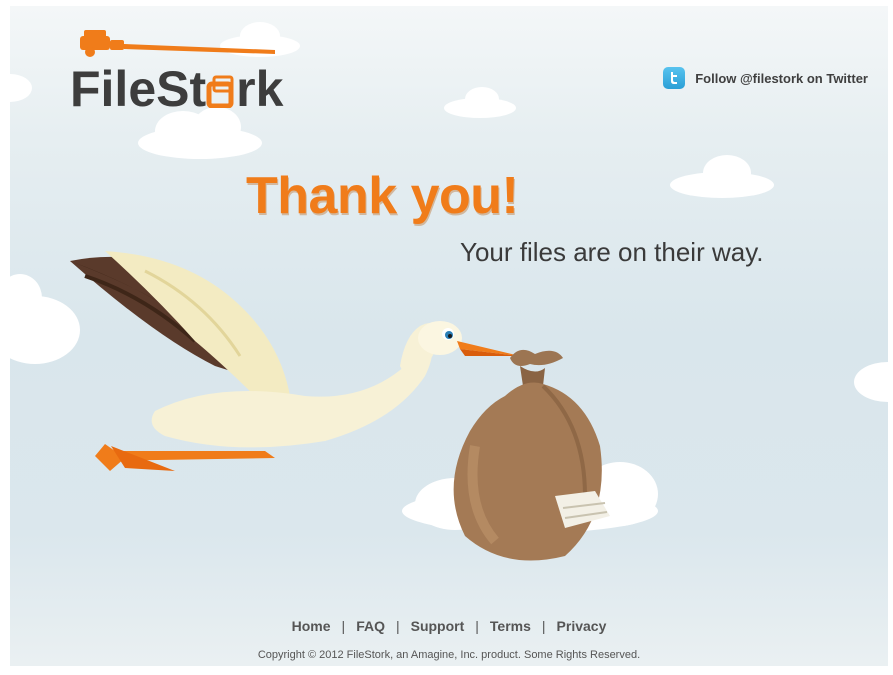  Describe the element at coordinates (674, 78) in the screenshot. I see `twitter-icon` at that location.